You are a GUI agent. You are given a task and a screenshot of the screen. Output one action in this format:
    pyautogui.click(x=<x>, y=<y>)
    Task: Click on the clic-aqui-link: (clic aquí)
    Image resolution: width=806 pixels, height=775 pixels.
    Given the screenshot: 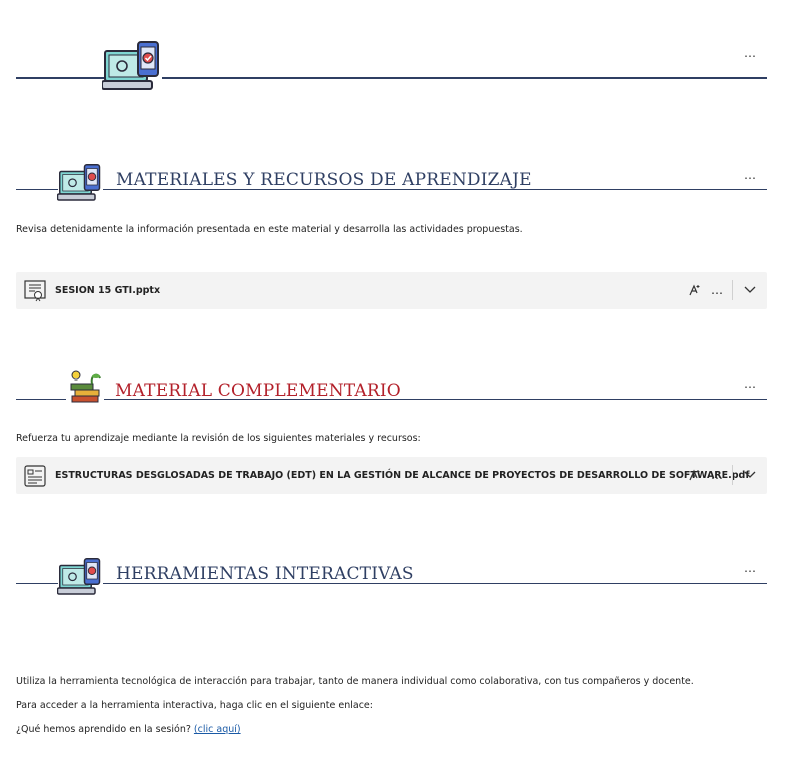 What is the action you would take?
    pyautogui.click(x=217, y=729)
    